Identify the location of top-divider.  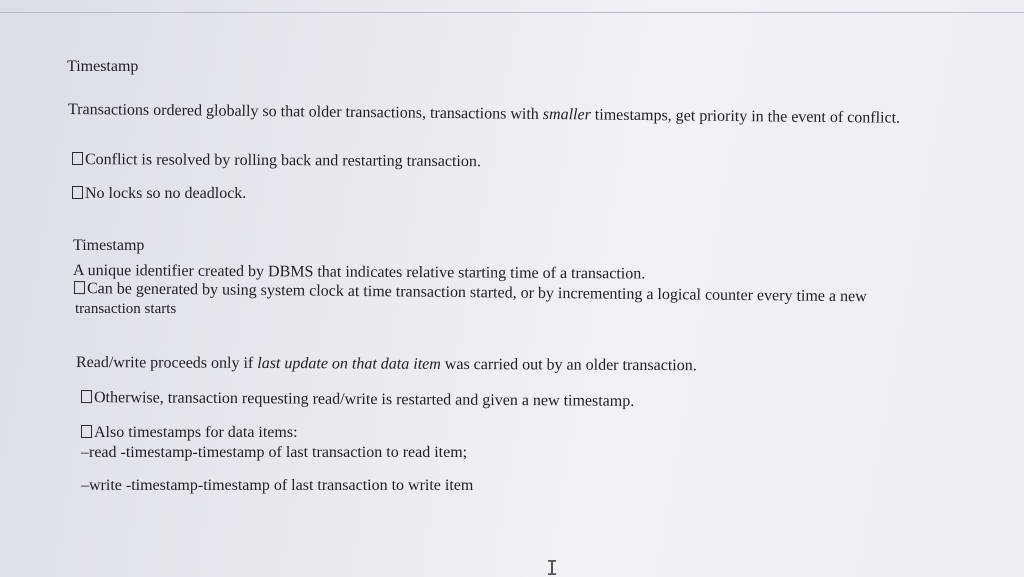
(512, 12).